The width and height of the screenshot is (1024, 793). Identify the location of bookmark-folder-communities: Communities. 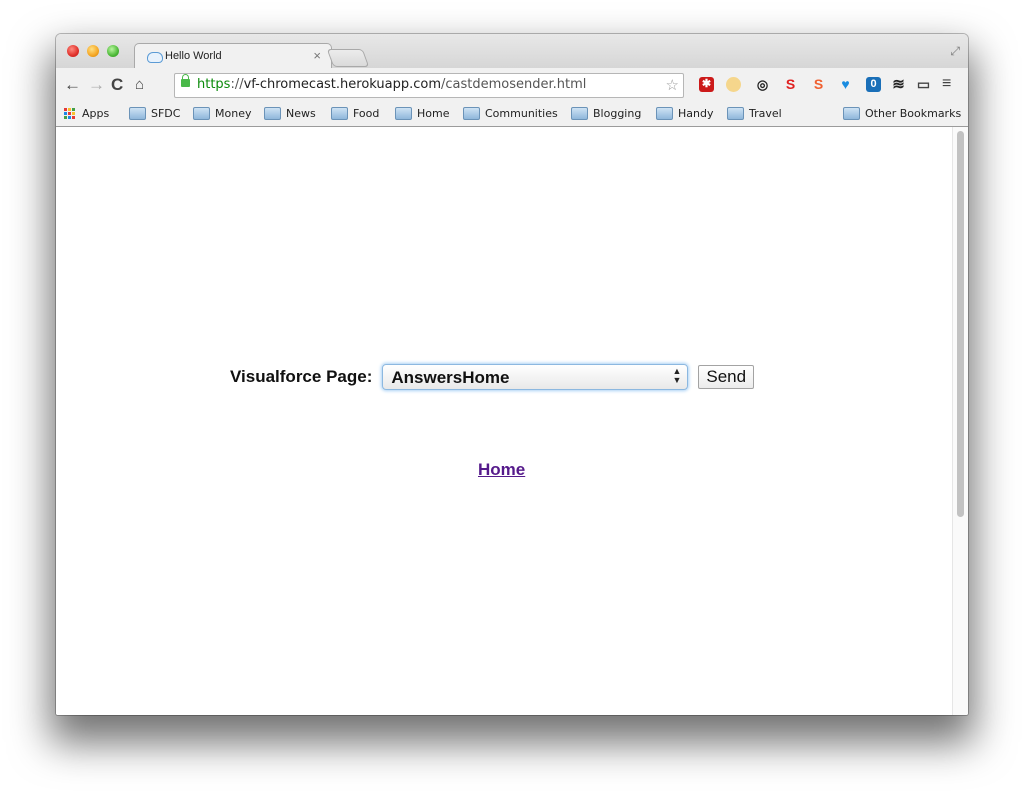
(510, 113).